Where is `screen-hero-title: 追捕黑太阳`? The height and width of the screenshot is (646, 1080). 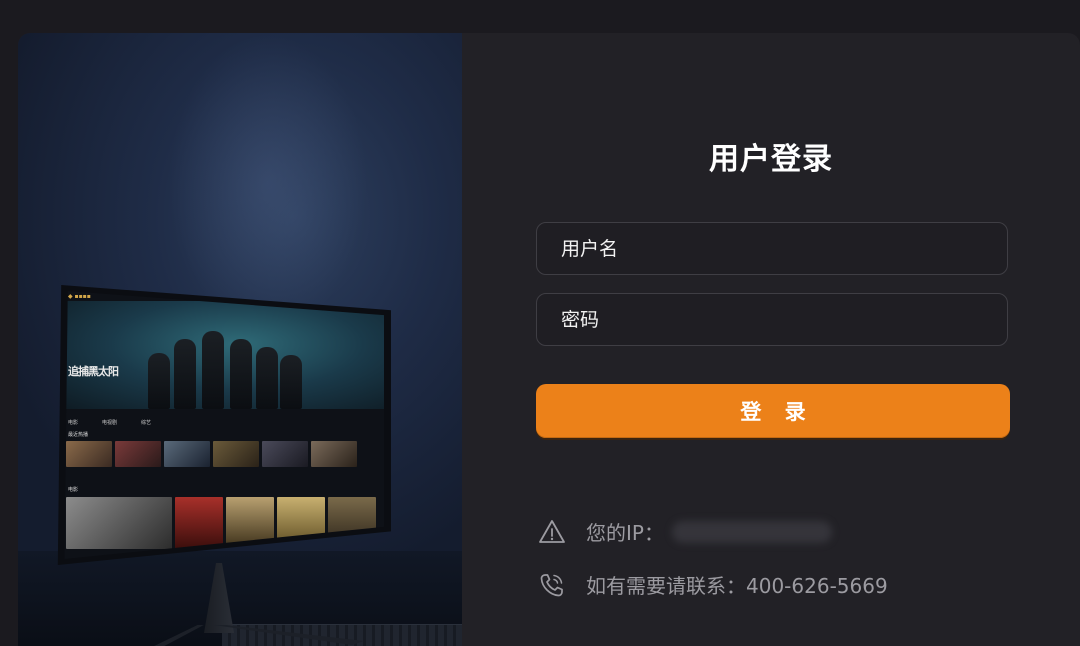
screen-hero-title: 追捕黑太阳 is located at coordinates (93, 371).